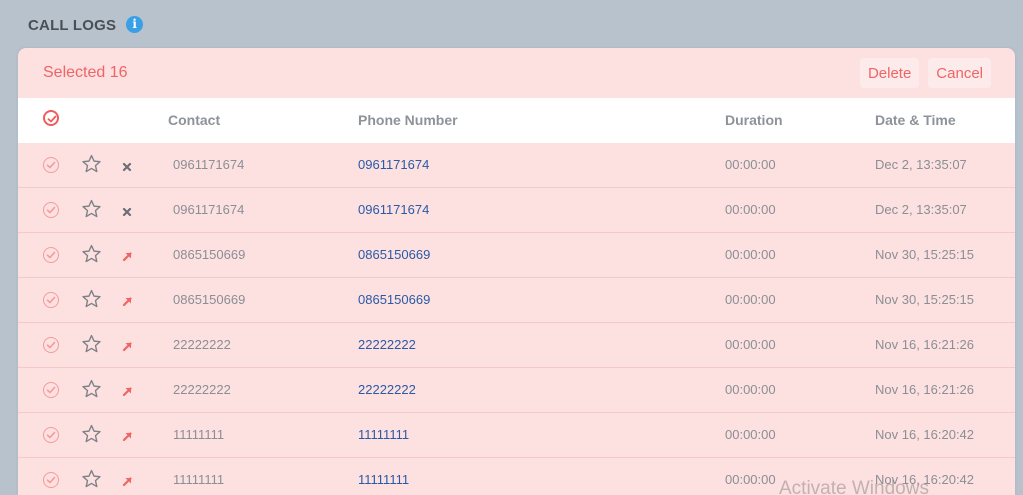  What do you see at coordinates (925, 73) in the screenshot?
I see `selection-actions: Delete Cancel` at bounding box center [925, 73].